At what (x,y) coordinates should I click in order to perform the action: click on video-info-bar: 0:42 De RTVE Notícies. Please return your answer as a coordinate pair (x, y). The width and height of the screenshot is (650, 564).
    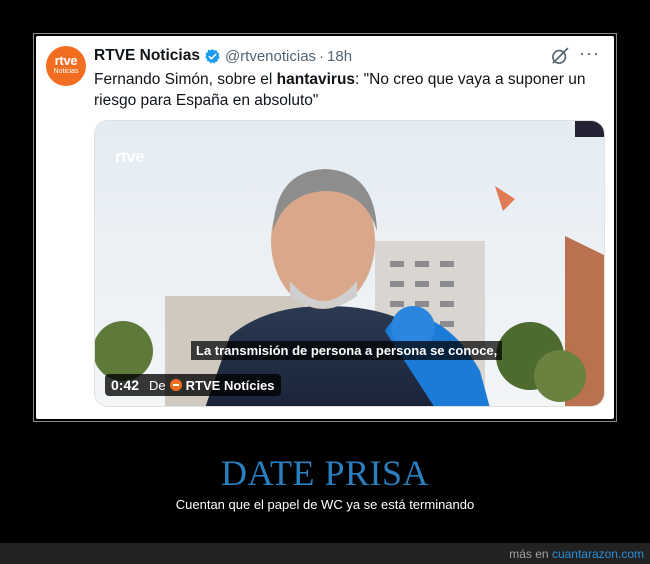
    Looking at the image, I should click on (193, 385).